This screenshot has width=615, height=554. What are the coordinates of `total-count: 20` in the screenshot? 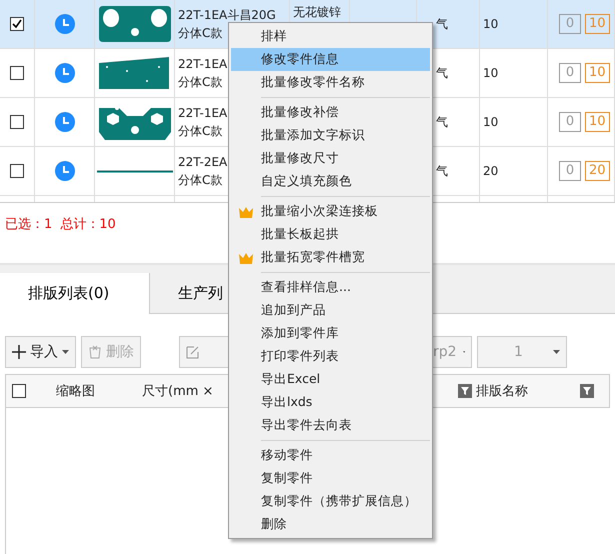 It's located at (597, 171).